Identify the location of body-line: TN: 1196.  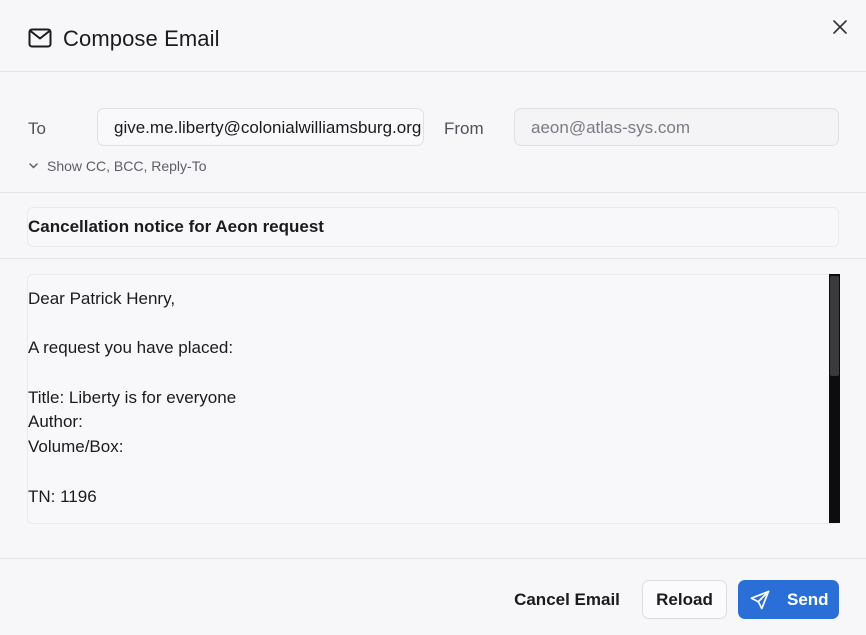
(62, 496).